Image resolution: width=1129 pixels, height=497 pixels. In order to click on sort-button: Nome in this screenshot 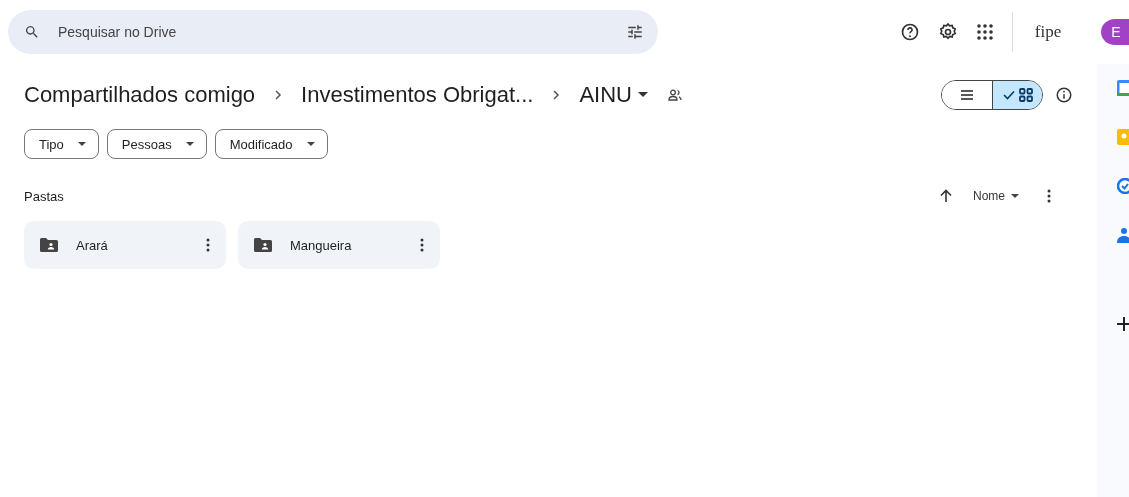, I will do `click(996, 196)`.